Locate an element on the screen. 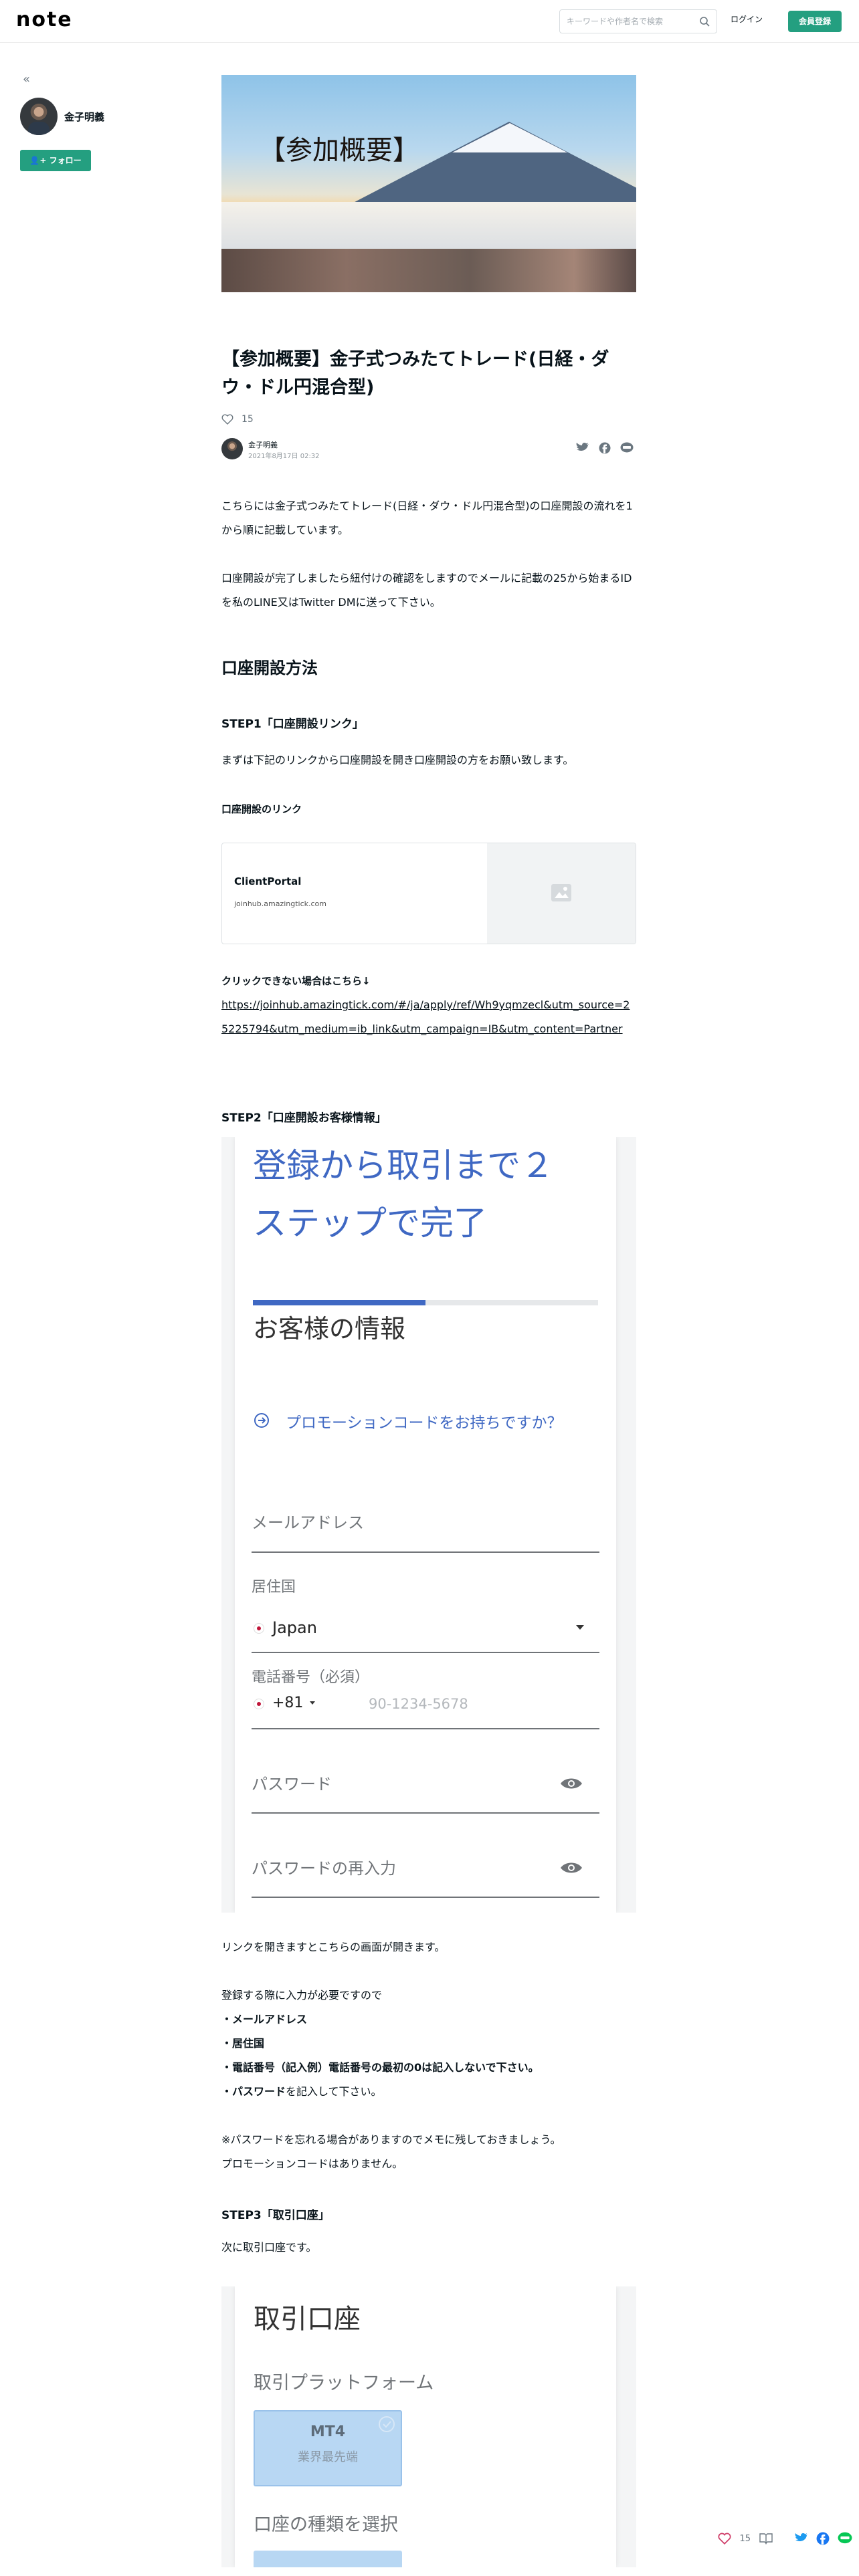 The height and width of the screenshot is (2576, 859). image-placeholder-icon is located at coordinates (561, 893).